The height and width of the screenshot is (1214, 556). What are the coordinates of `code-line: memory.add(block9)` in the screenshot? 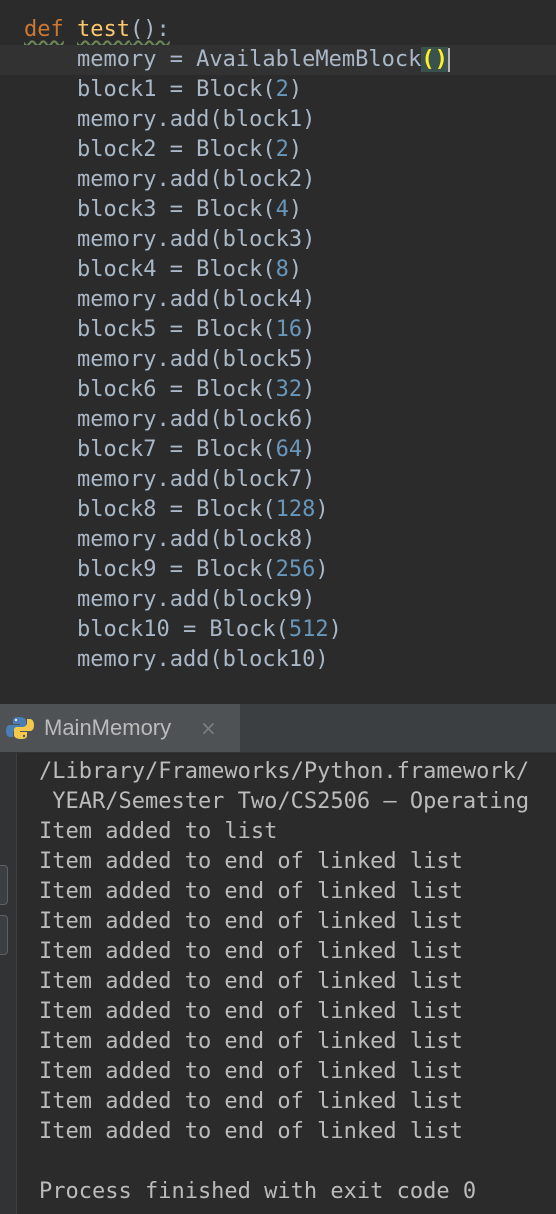 It's located at (278, 600).